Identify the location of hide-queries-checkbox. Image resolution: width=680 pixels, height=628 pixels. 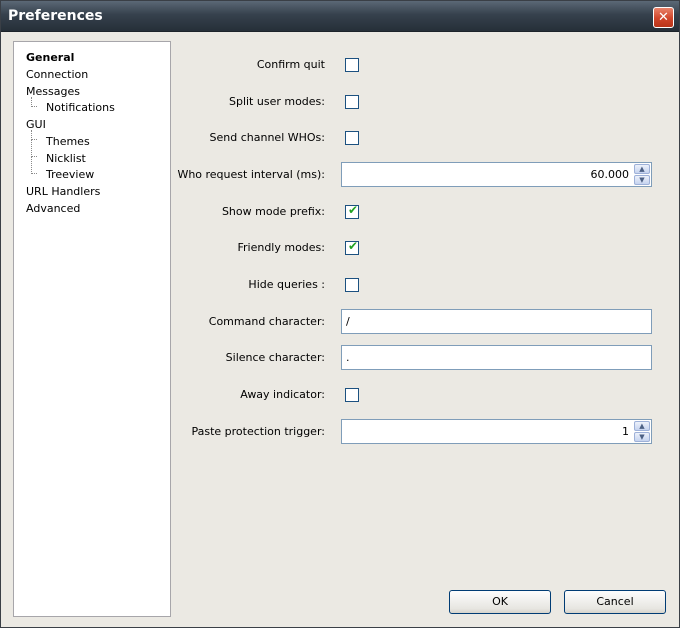
(352, 285).